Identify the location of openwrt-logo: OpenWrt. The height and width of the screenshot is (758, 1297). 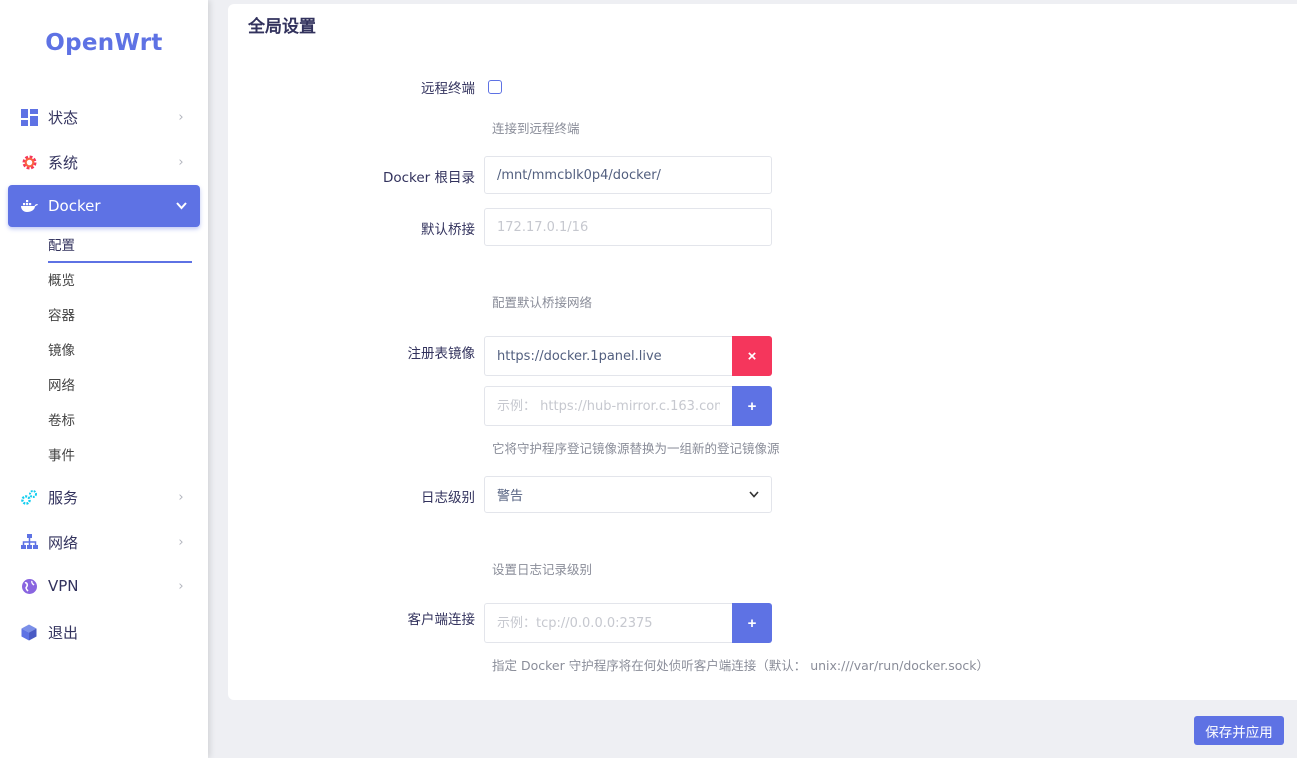
(104, 43).